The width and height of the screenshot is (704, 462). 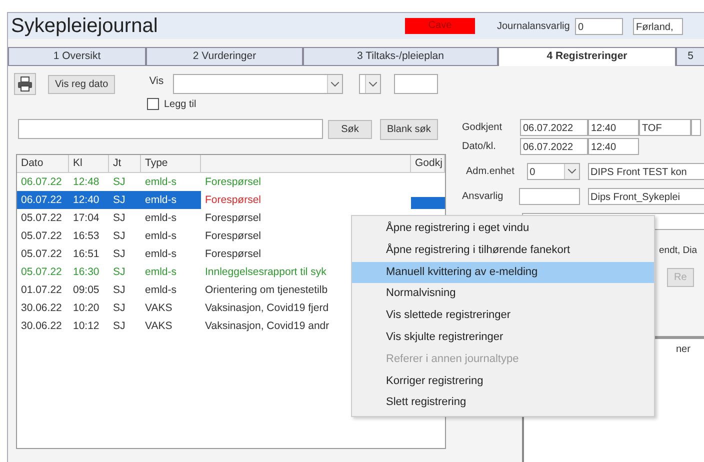 I want to click on field-label: Vis, so click(x=157, y=81).